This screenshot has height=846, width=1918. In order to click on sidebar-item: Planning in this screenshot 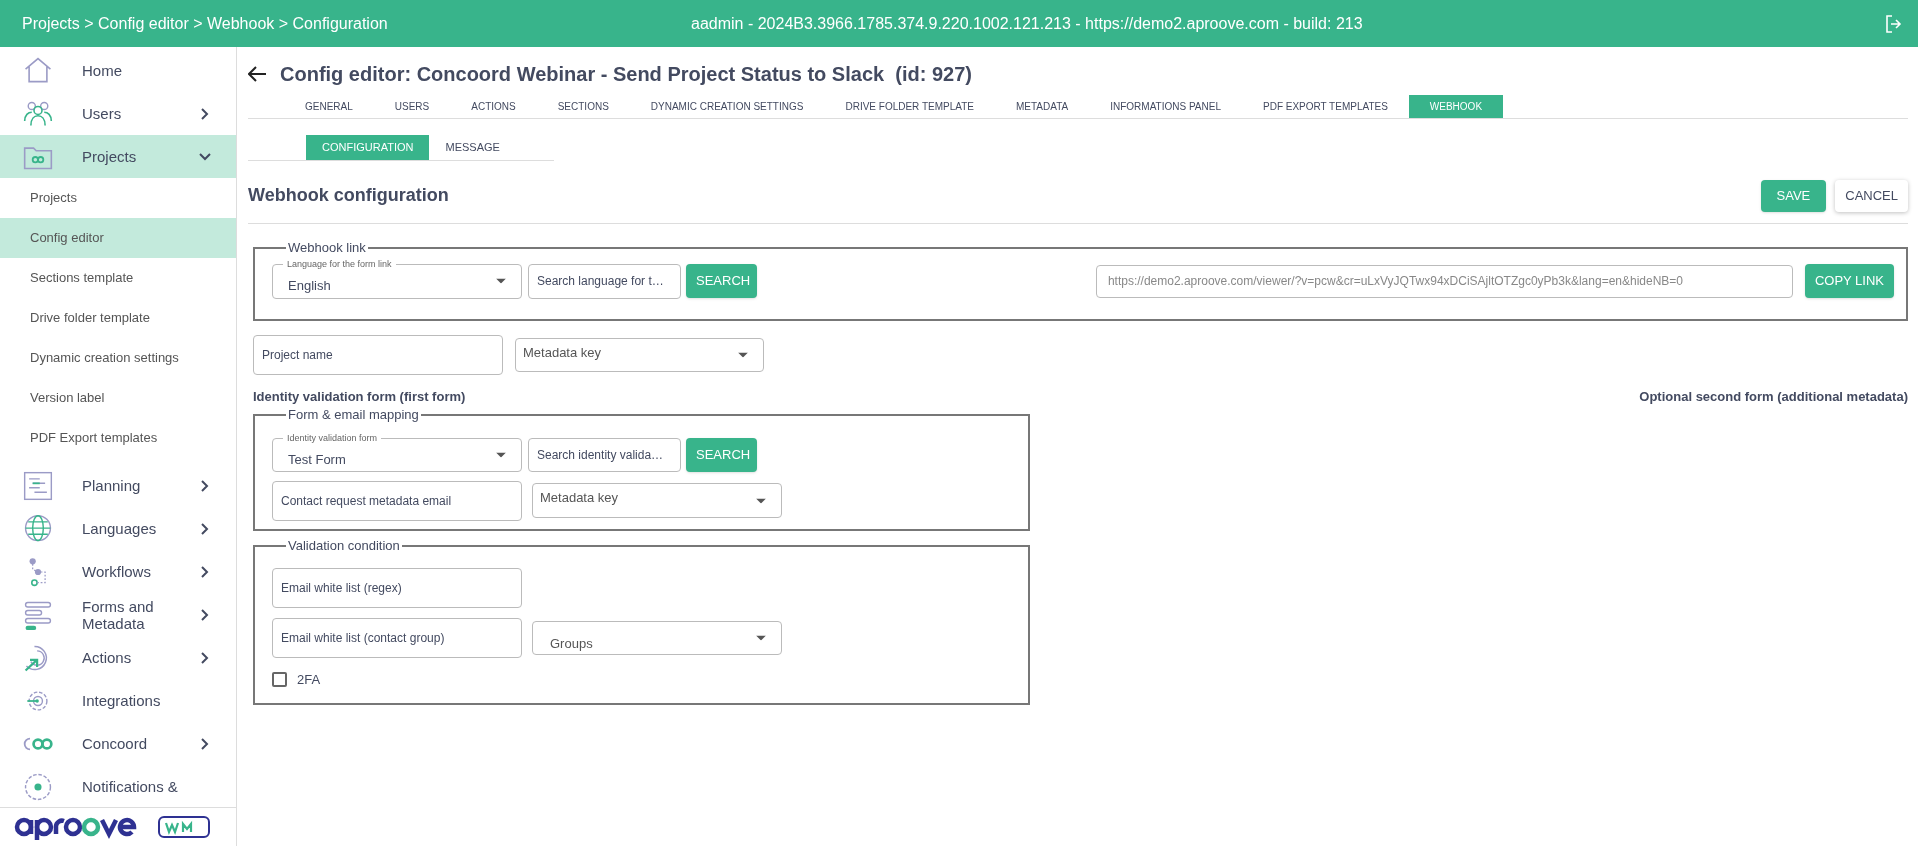, I will do `click(118, 485)`.